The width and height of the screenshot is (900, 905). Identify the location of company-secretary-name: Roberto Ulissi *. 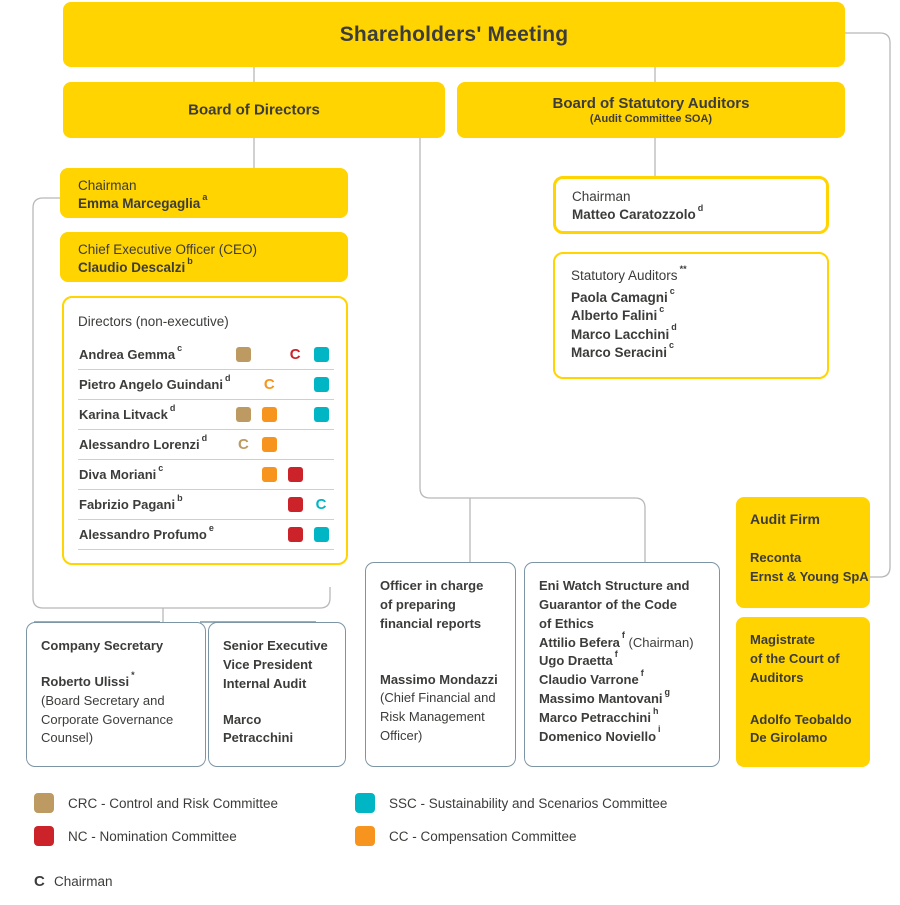
(88, 679).